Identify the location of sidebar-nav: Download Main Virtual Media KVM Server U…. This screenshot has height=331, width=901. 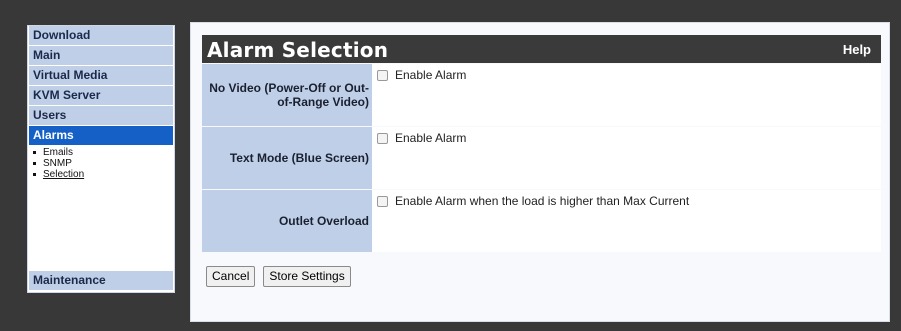
(101, 159).